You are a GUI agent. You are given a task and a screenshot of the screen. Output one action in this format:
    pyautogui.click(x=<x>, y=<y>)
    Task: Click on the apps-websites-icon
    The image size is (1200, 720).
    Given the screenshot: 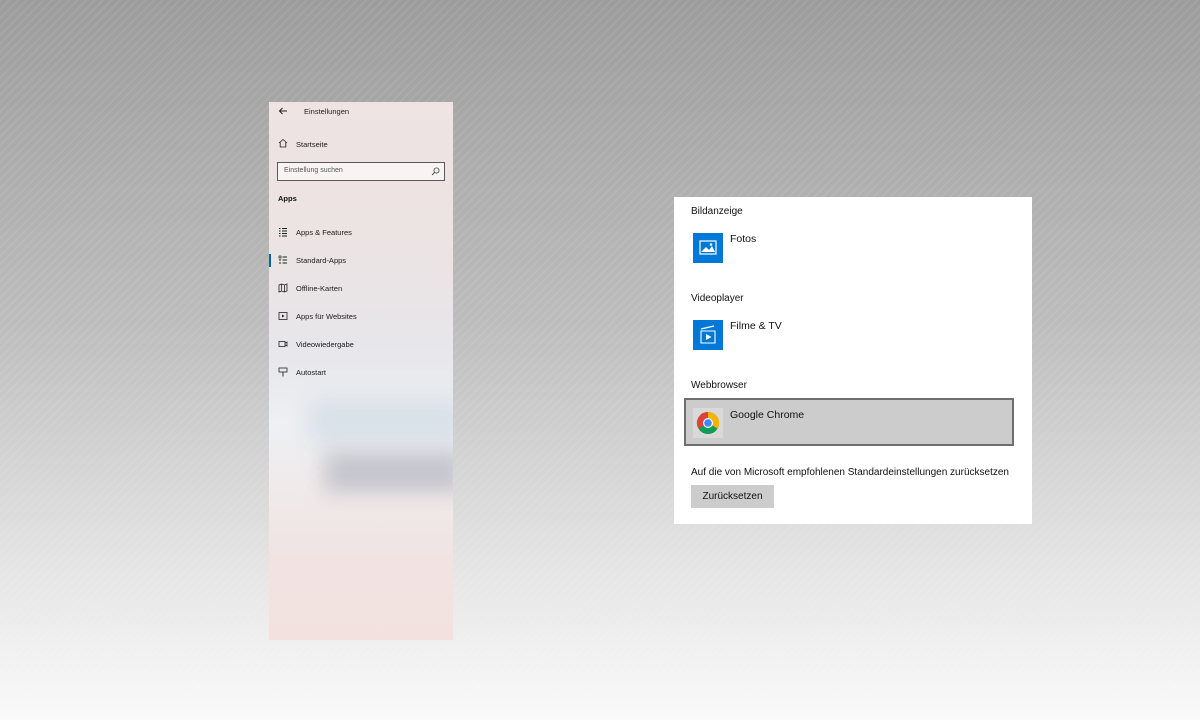 What is the action you would take?
    pyautogui.click(x=283, y=316)
    